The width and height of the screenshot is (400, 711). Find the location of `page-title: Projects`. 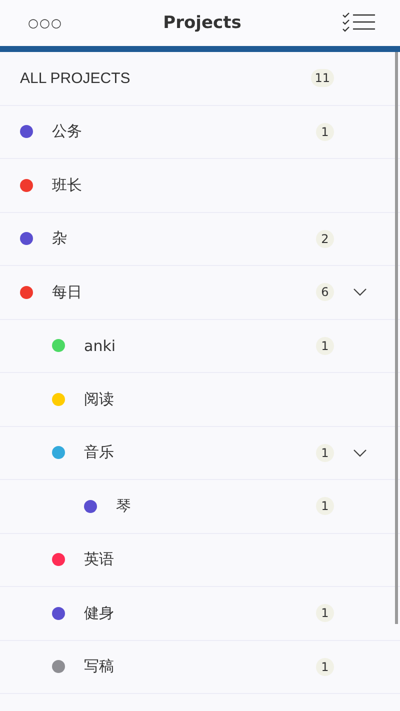

page-title: Projects is located at coordinates (202, 23).